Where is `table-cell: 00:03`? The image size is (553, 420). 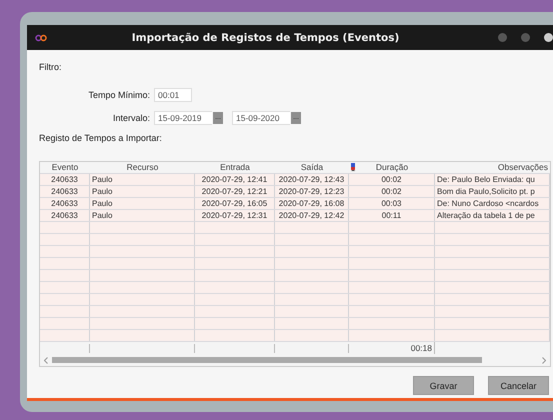
table-cell: 00:03 is located at coordinates (392, 203).